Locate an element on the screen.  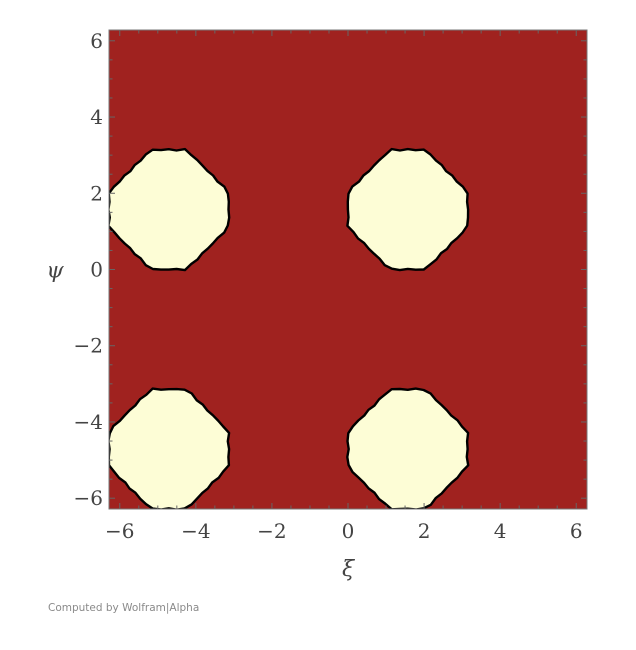
x-tick-labels: −6 −4 −2 0 2 4 6 is located at coordinates (344, 531).